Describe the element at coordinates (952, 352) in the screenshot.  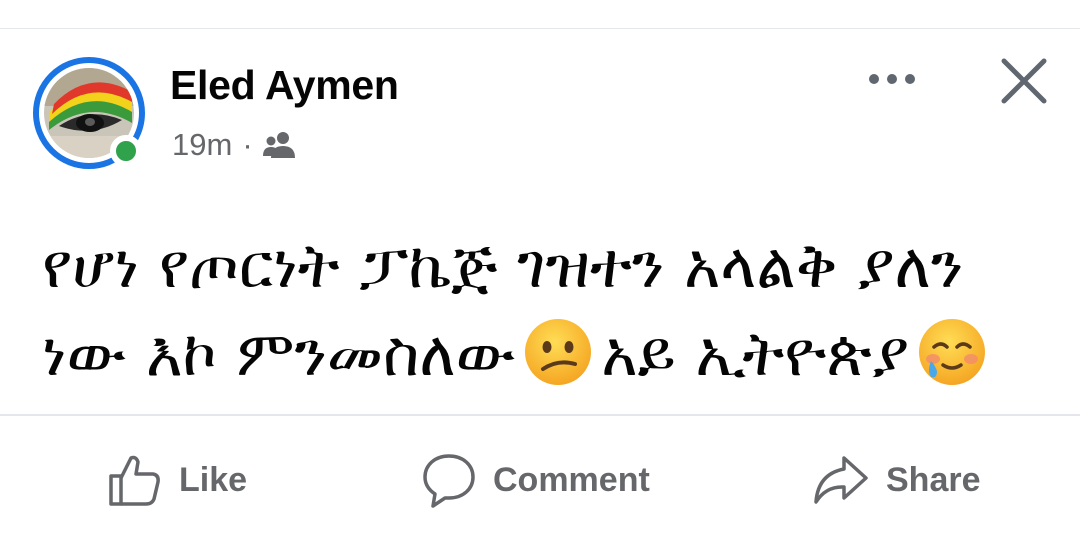
I see `face-holding-back-tears-emoji` at that location.